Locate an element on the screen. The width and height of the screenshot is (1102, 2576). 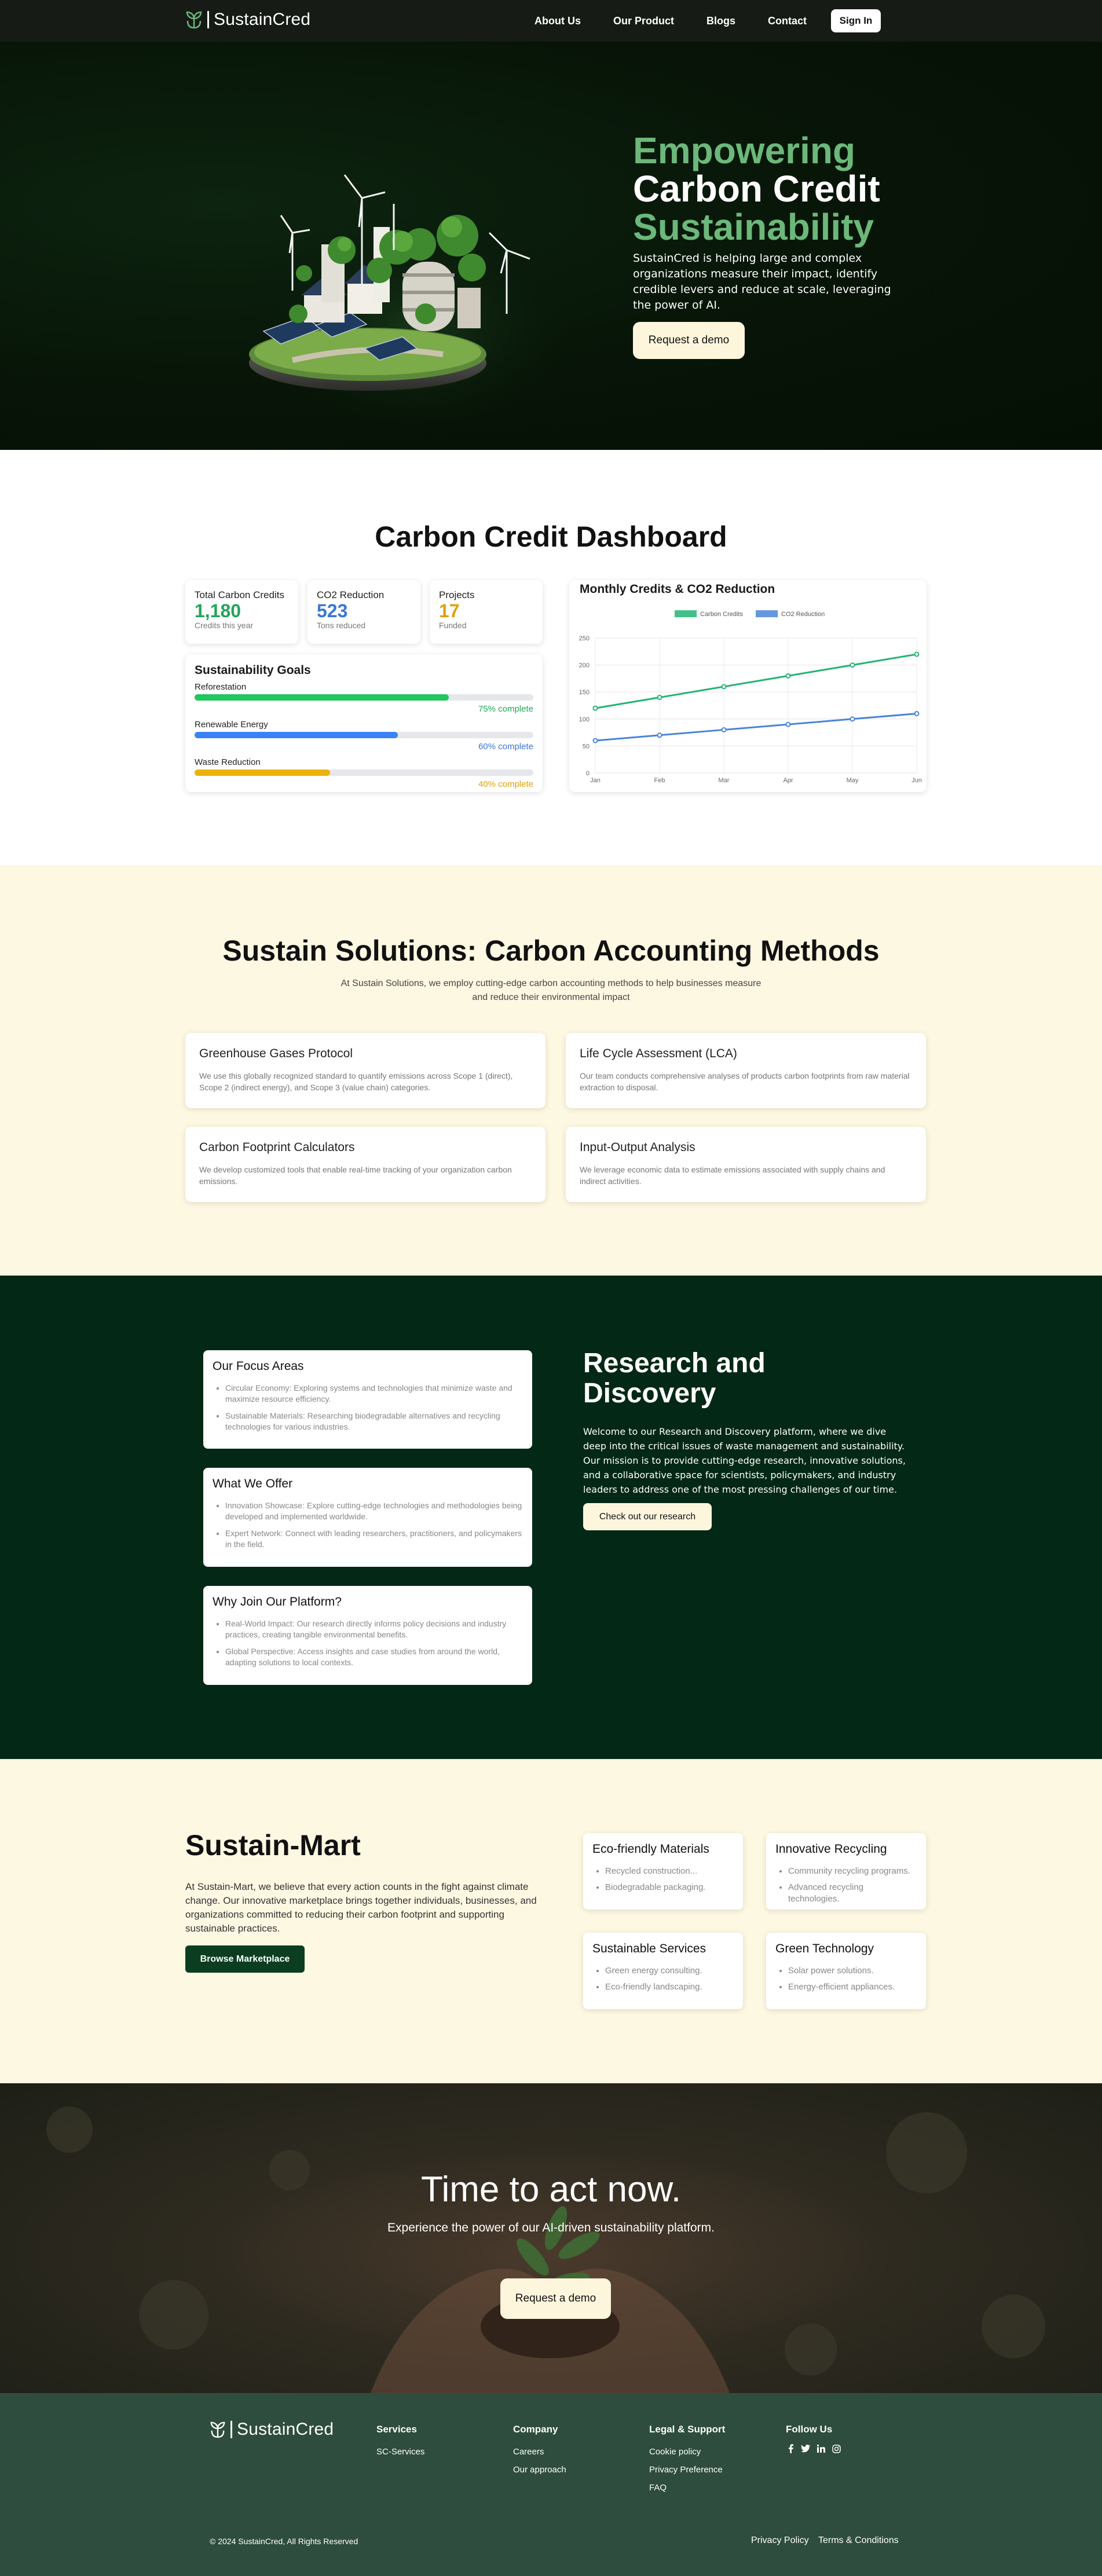
brand-name: SustainCred is located at coordinates (262, 19).